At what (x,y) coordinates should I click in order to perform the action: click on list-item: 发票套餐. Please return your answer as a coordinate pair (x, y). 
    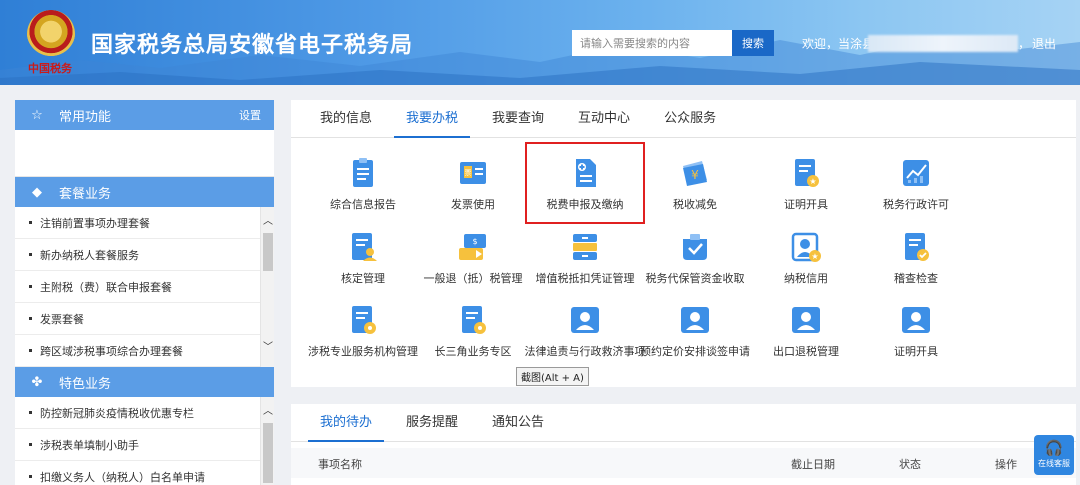
    Looking at the image, I should click on (137, 319).